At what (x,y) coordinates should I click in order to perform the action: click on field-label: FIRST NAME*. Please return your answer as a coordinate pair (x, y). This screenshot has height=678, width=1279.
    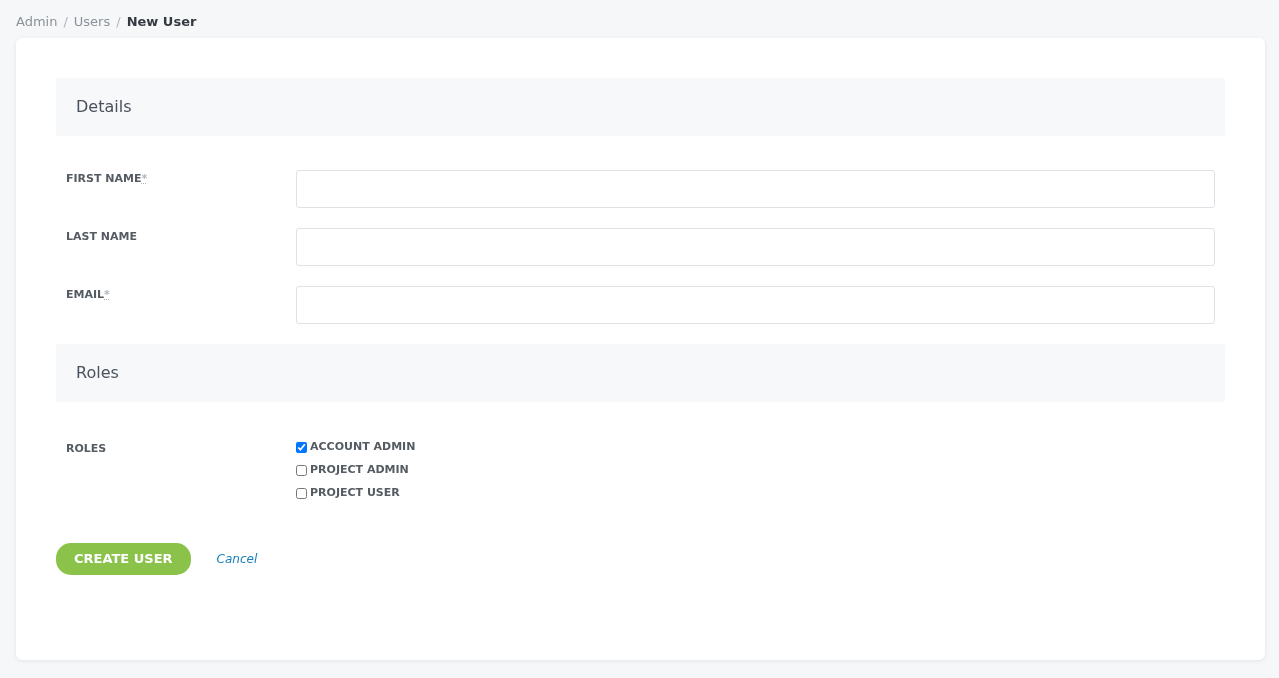
    Looking at the image, I should click on (107, 179).